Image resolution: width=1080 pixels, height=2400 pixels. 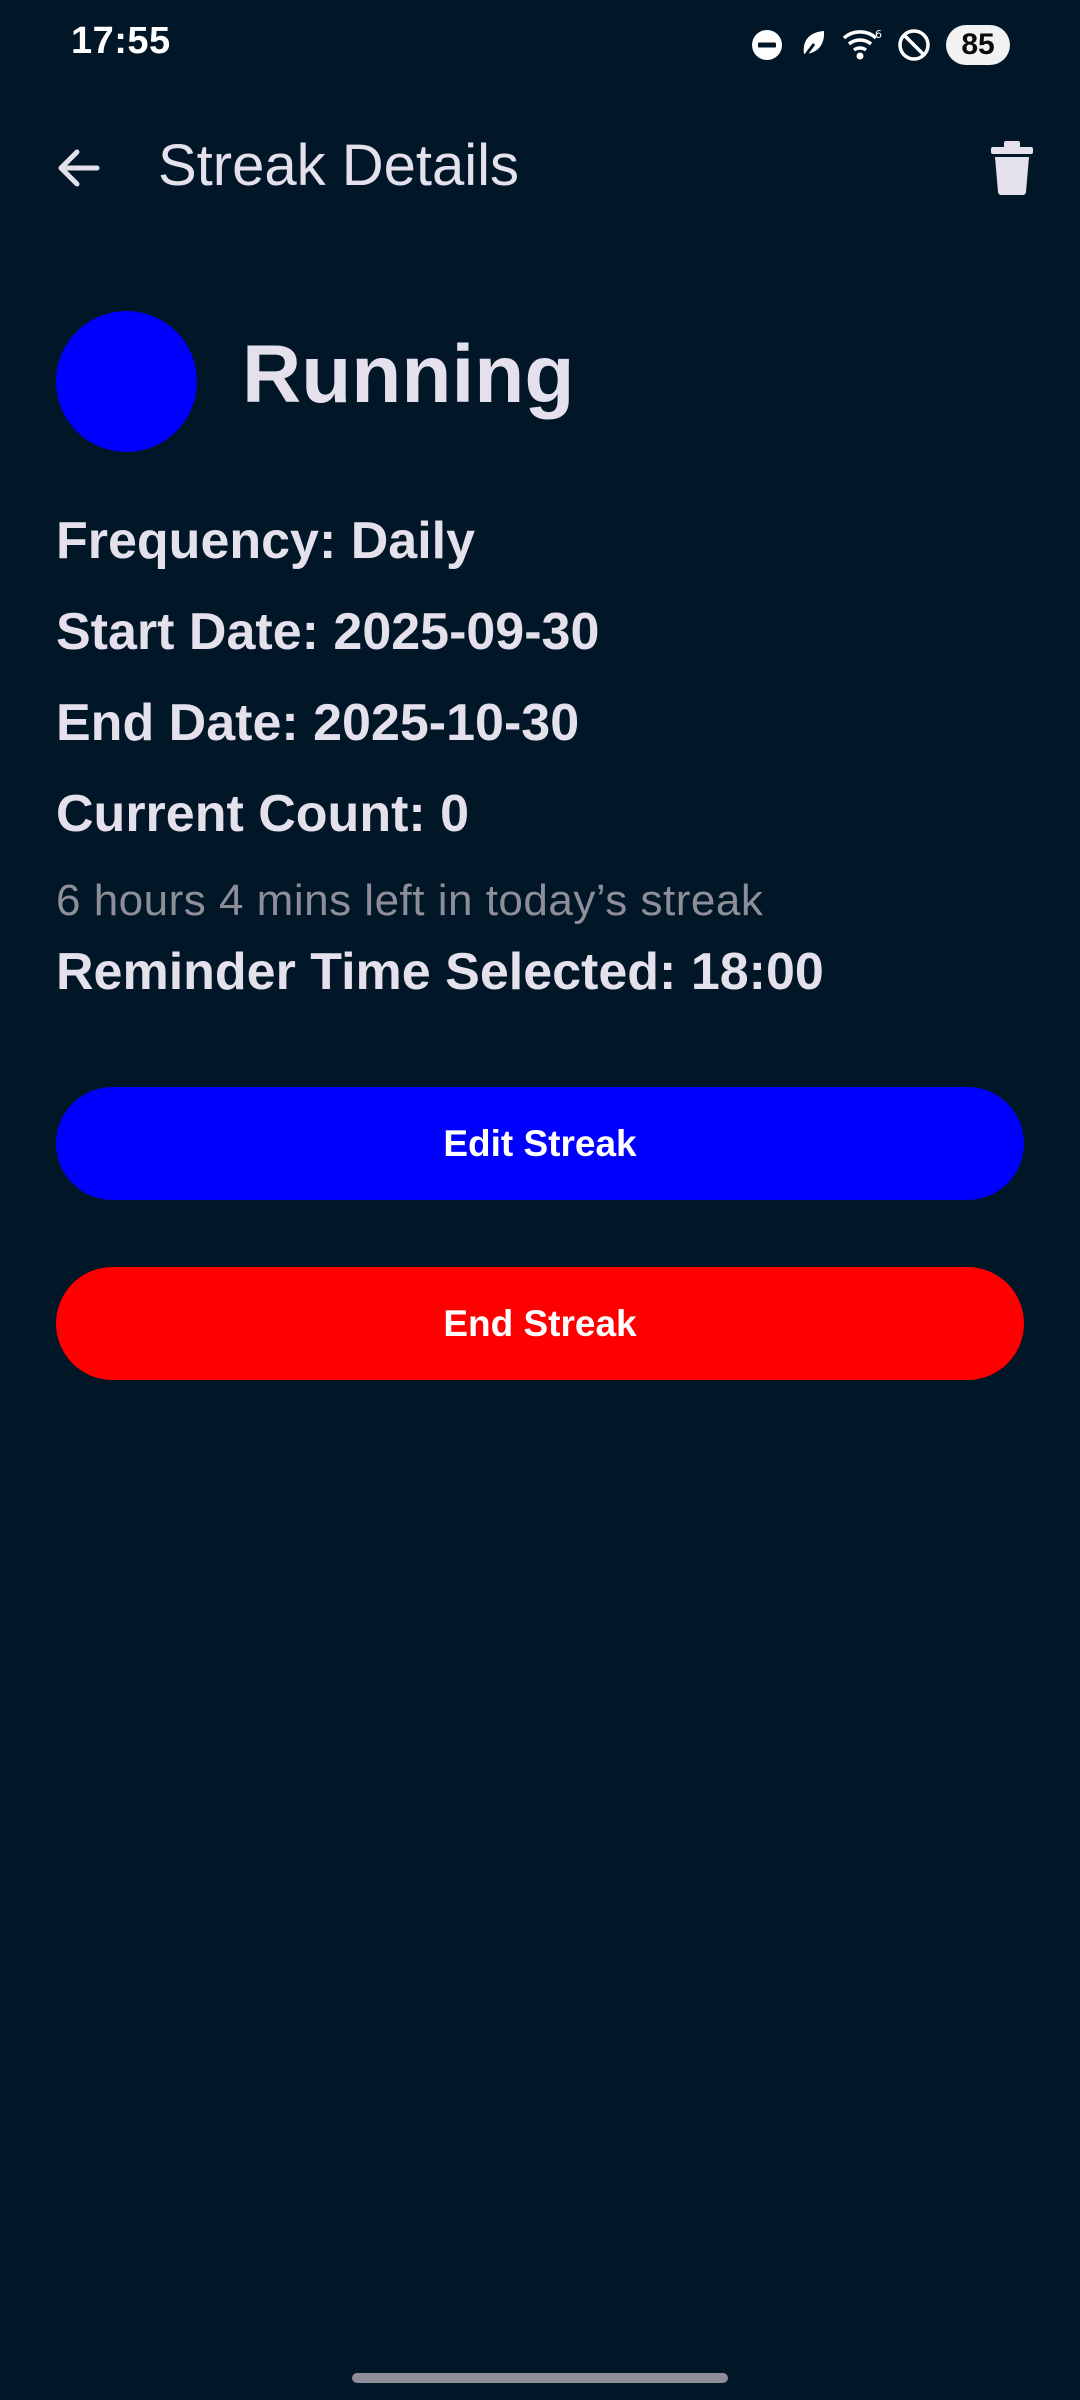 What do you see at coordinates (410, 900) in the screenshot?
I see `time-left-text: 6 hours 4 mins left in today’s streak` at bounding box center [410, 900].